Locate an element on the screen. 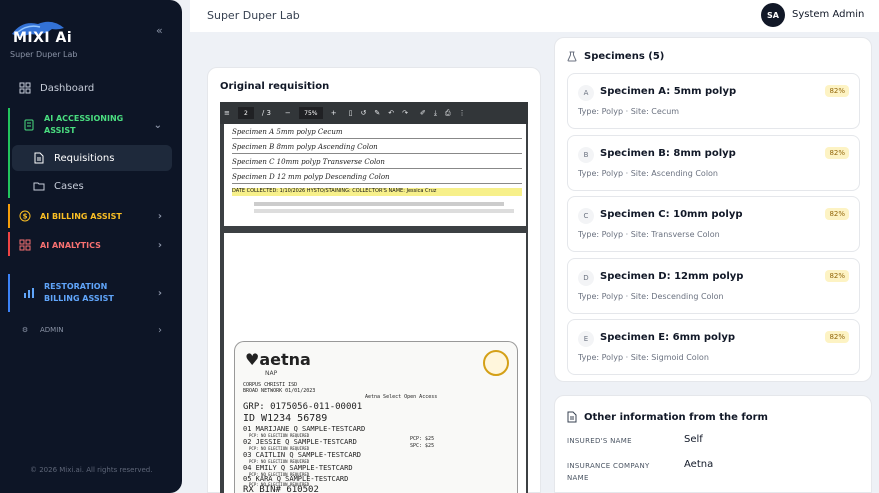 Image resolution: width=879 pixels, height=493 pixels. nav-cases: Cases is located at coordinates (92, 186).